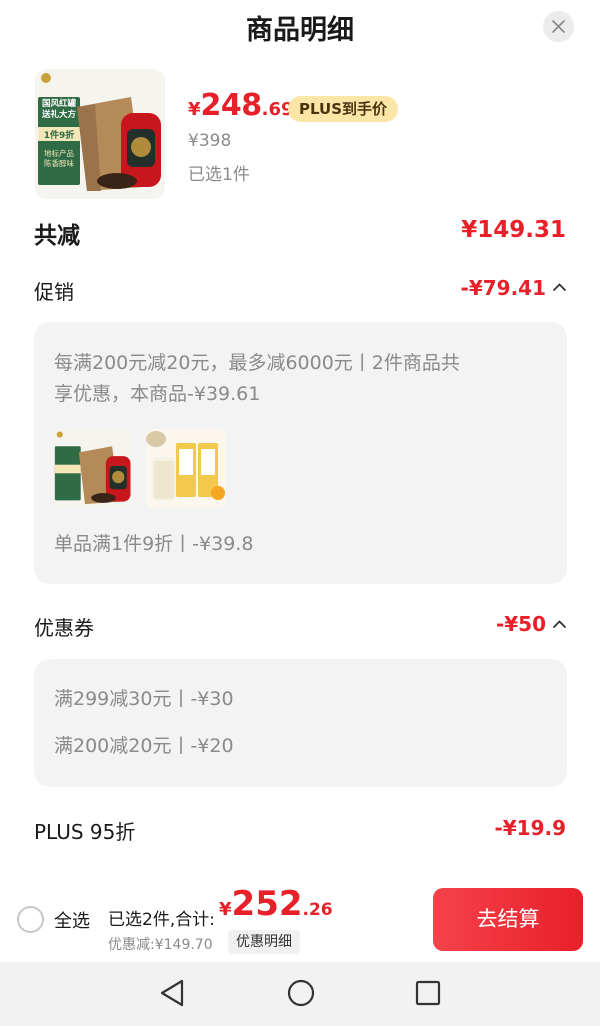 The image size is (600, 1026). I want to click on price-decimal: .26, so click(317, 910).